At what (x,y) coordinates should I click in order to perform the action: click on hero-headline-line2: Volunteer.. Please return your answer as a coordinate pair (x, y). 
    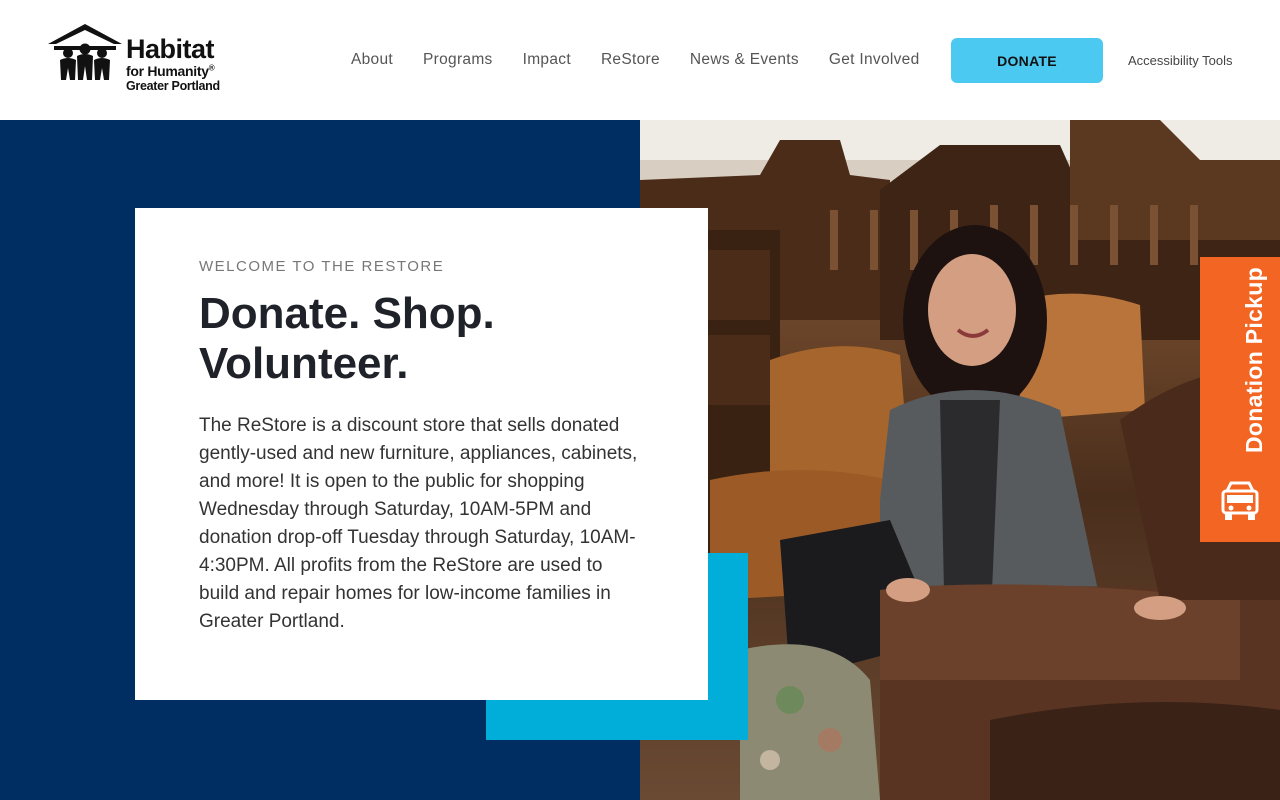
    Looking at the image, I should click on (304, 363).